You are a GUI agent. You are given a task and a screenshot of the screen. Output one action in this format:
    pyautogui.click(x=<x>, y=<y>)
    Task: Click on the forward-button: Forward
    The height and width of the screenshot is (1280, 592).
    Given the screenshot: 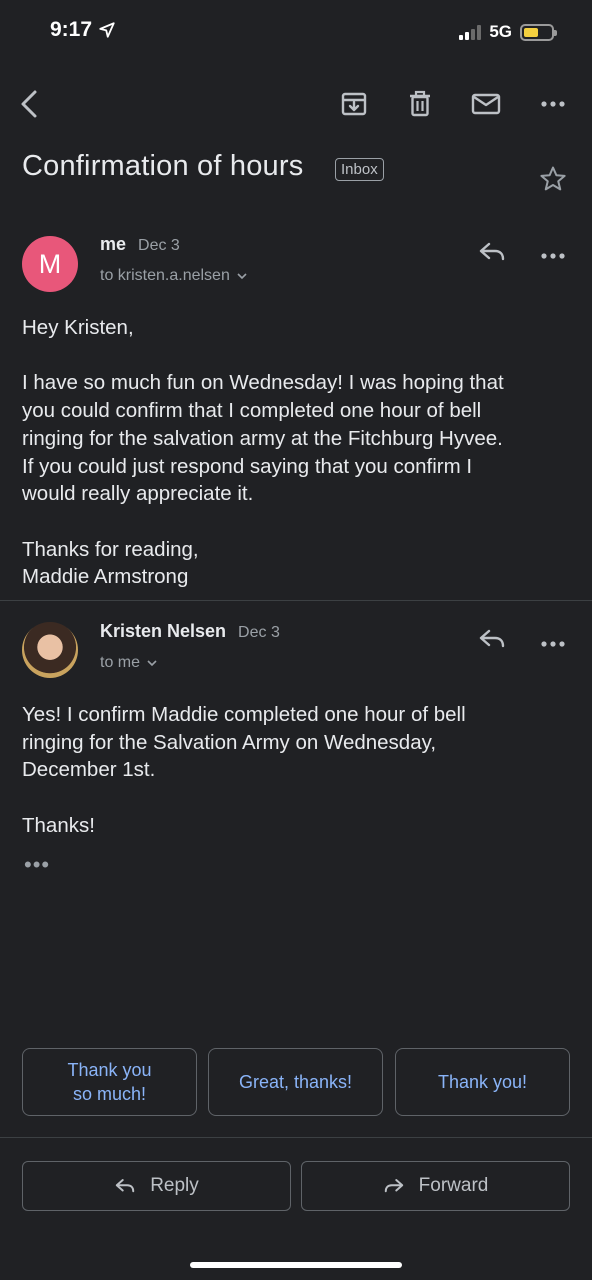 What is the action you would take?
    pyautogui.click(x=435, y=1186)
    